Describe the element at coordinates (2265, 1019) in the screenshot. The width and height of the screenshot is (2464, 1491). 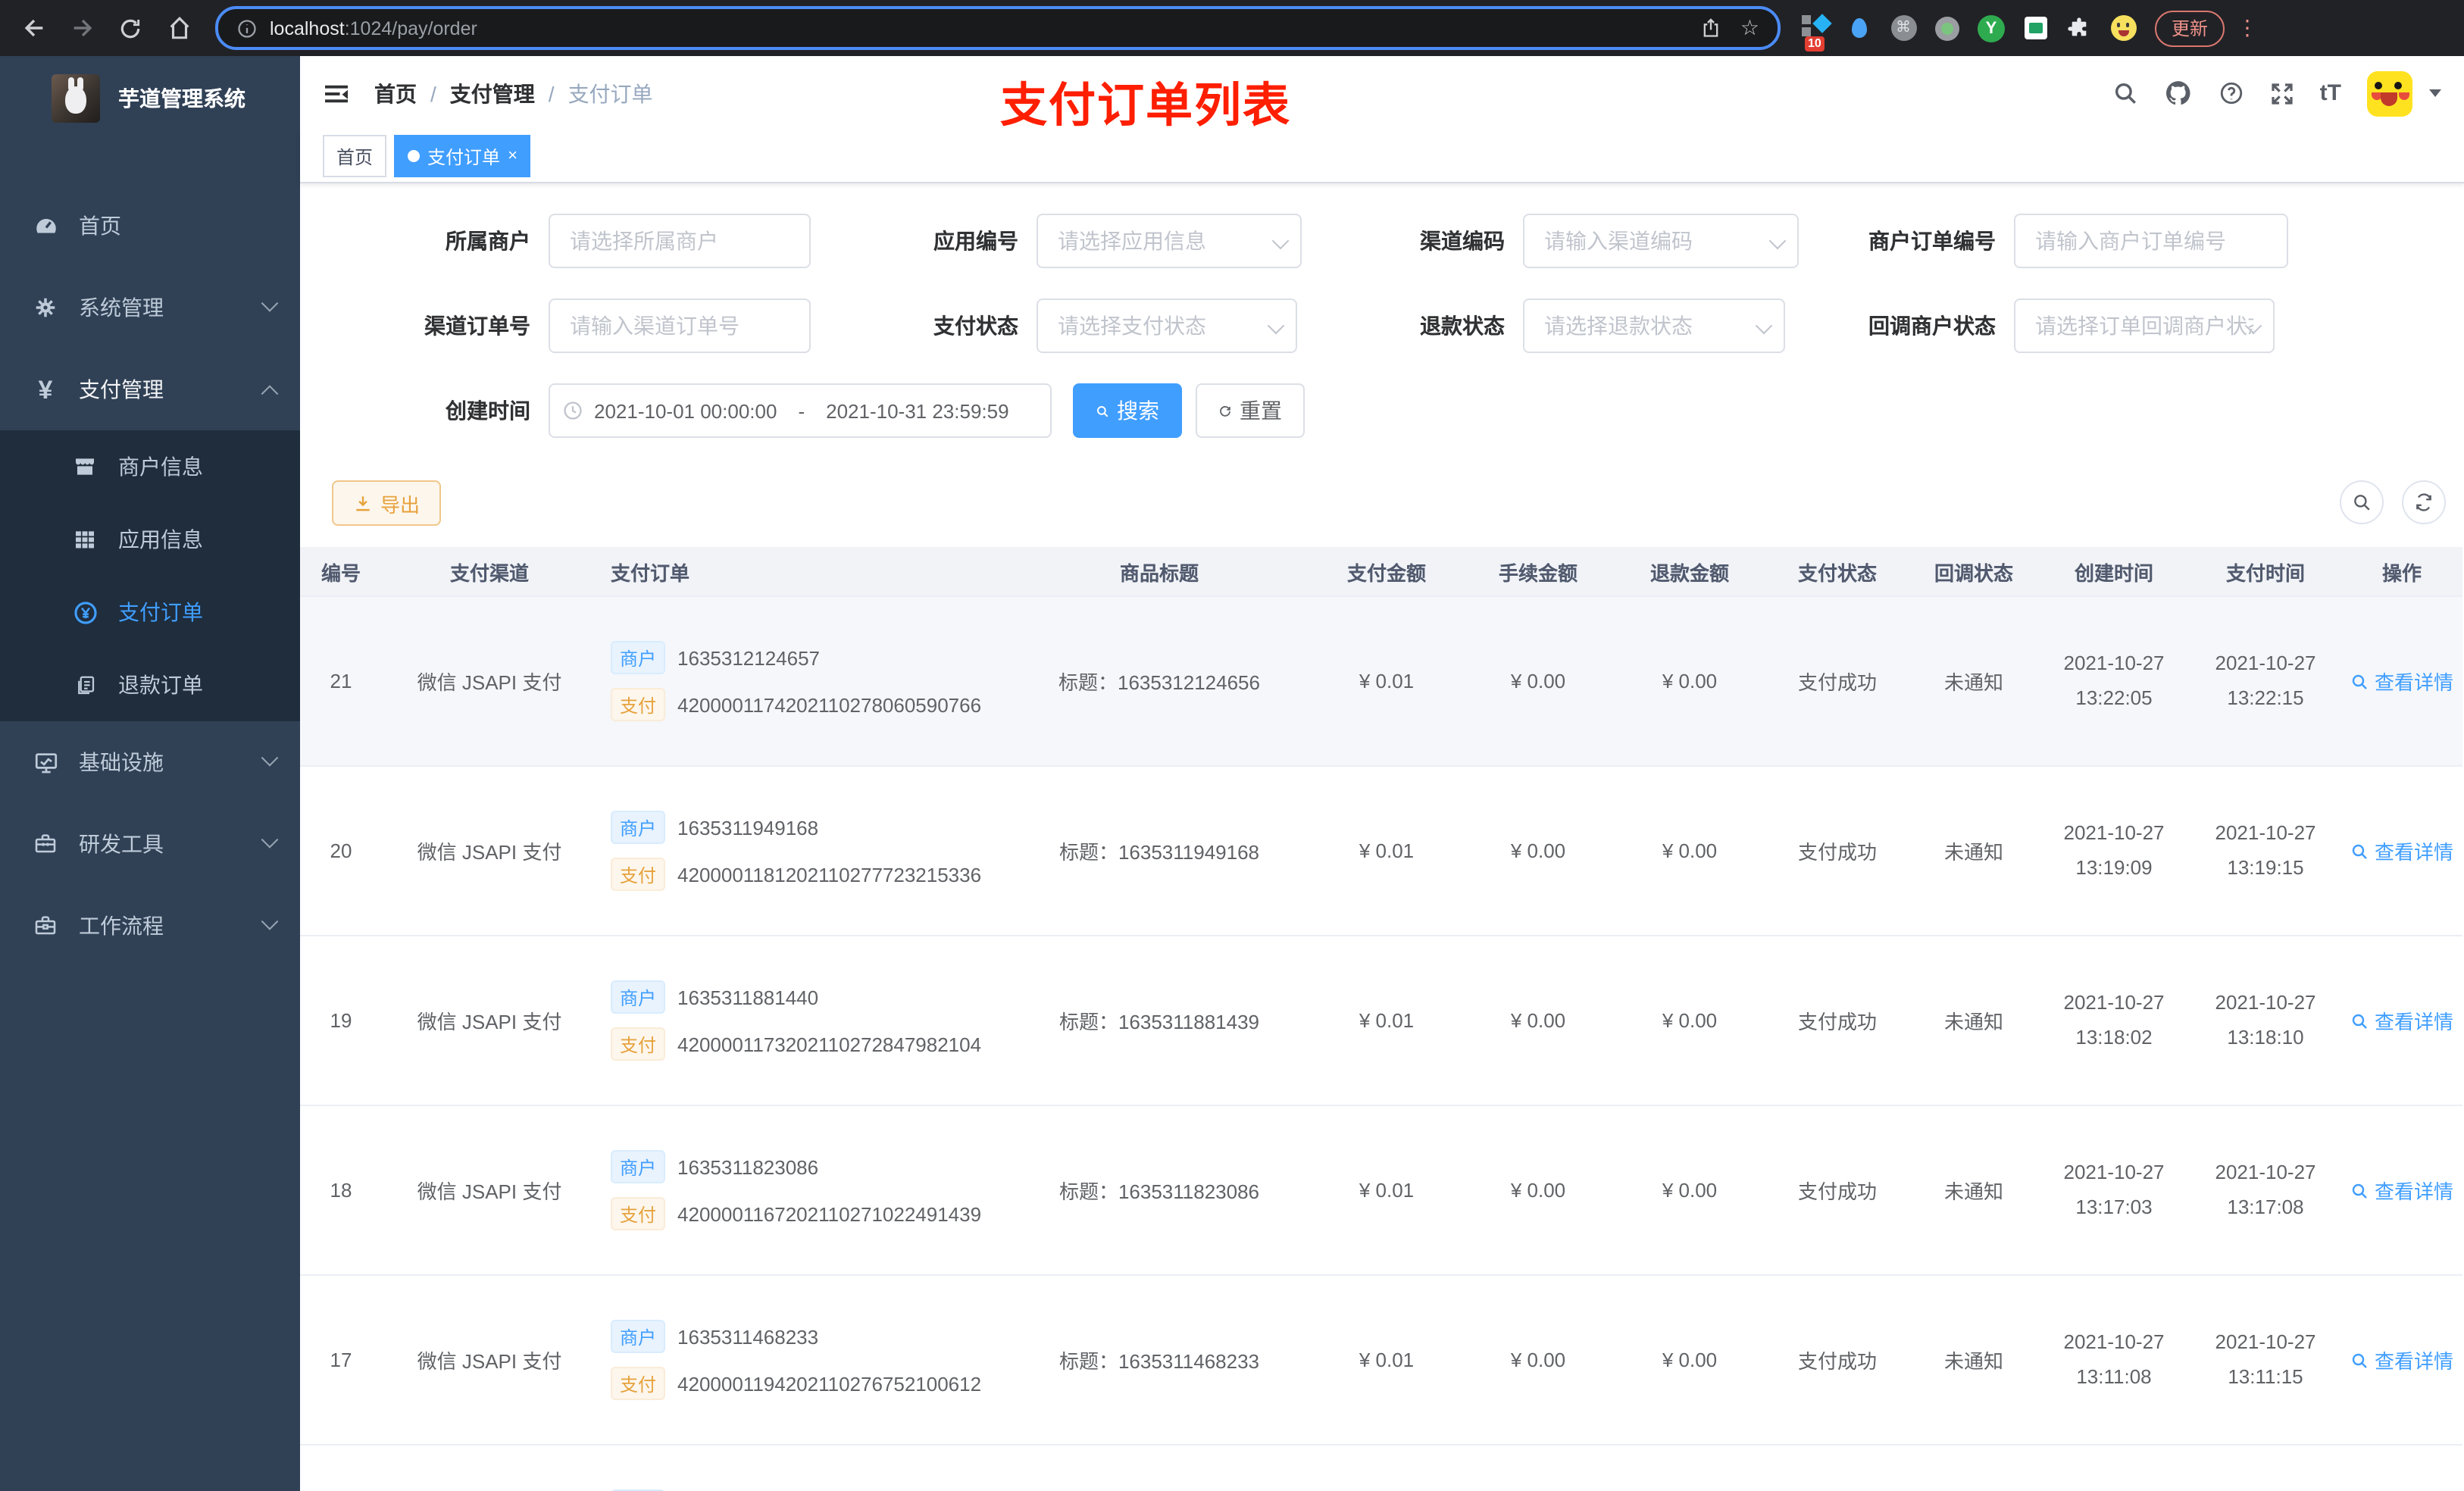
I see `cell-pay-time: 2021-10-27 13:18:10` at that location.